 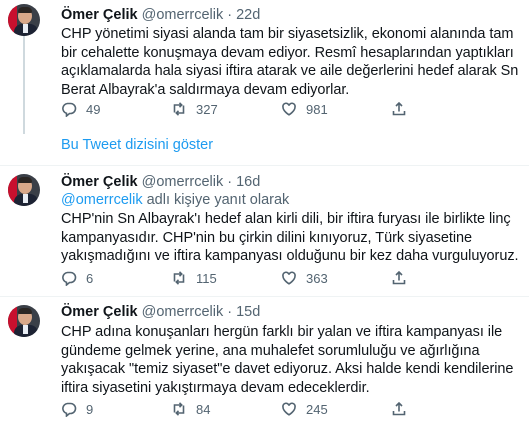 I want to click on reply-button: 49, so click(x=80, y=109).